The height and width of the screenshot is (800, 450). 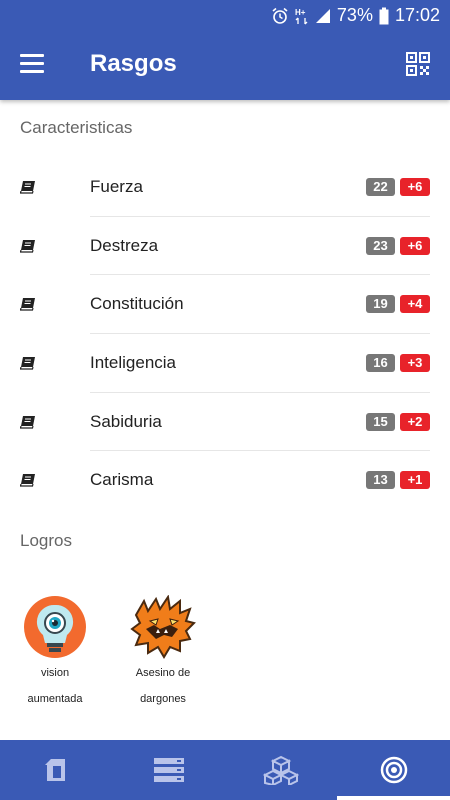 I want to click on alarm-icon, so click(x=280, y=16).